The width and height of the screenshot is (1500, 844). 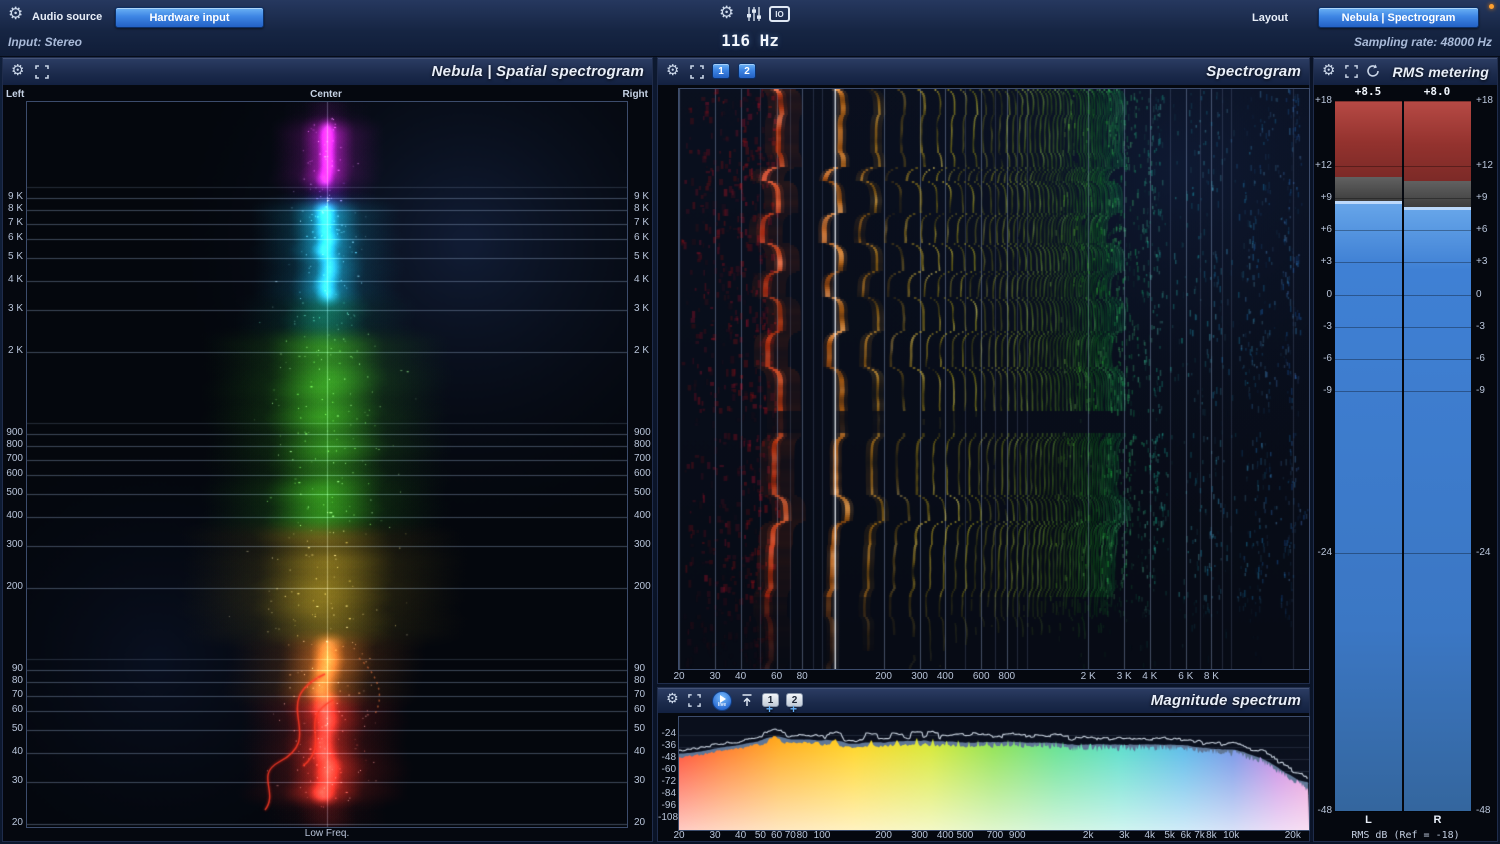 I want to click on spectrogram-layer1-button: 1, so click(x=721, y=71).